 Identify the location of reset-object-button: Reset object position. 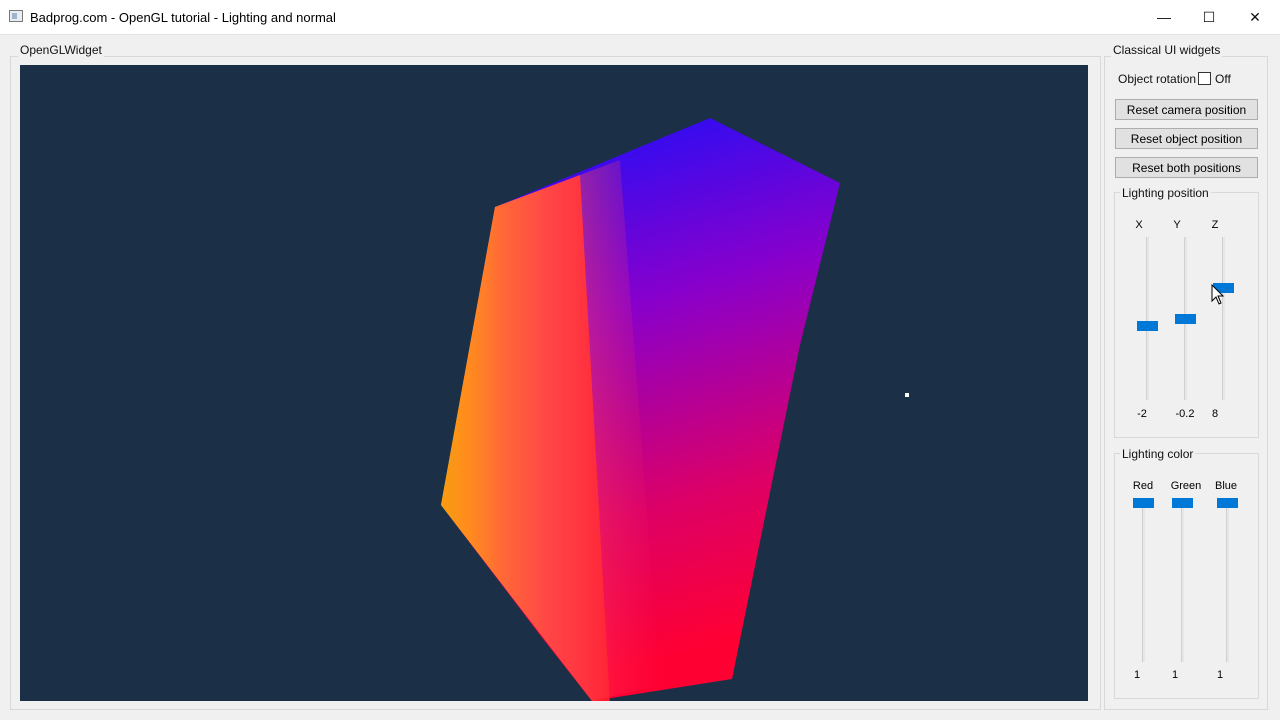
(1186, 138).